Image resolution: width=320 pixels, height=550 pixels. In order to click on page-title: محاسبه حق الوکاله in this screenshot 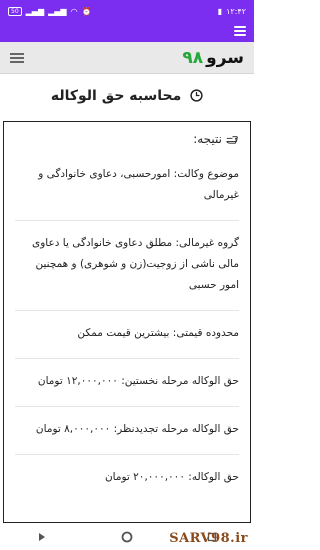, I will do `click(127, 96)`.